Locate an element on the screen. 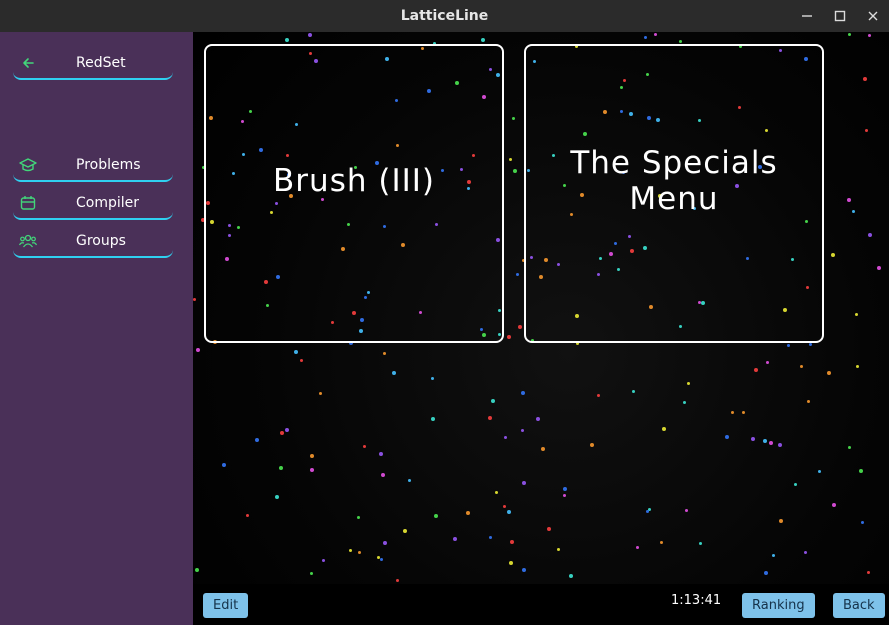  arrow-left-icon is located at coordinates (28, 63).